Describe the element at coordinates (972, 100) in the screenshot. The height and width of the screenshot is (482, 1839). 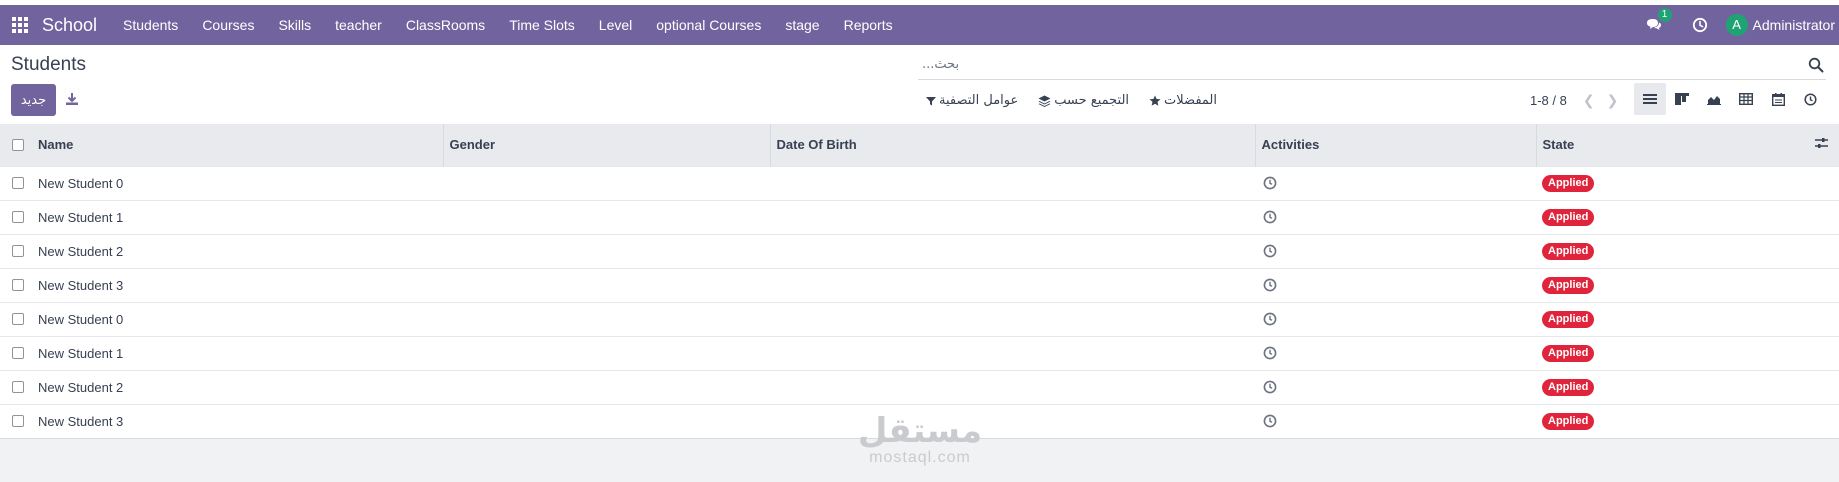
I see `filters-button: عوامل التصفية` at that location.